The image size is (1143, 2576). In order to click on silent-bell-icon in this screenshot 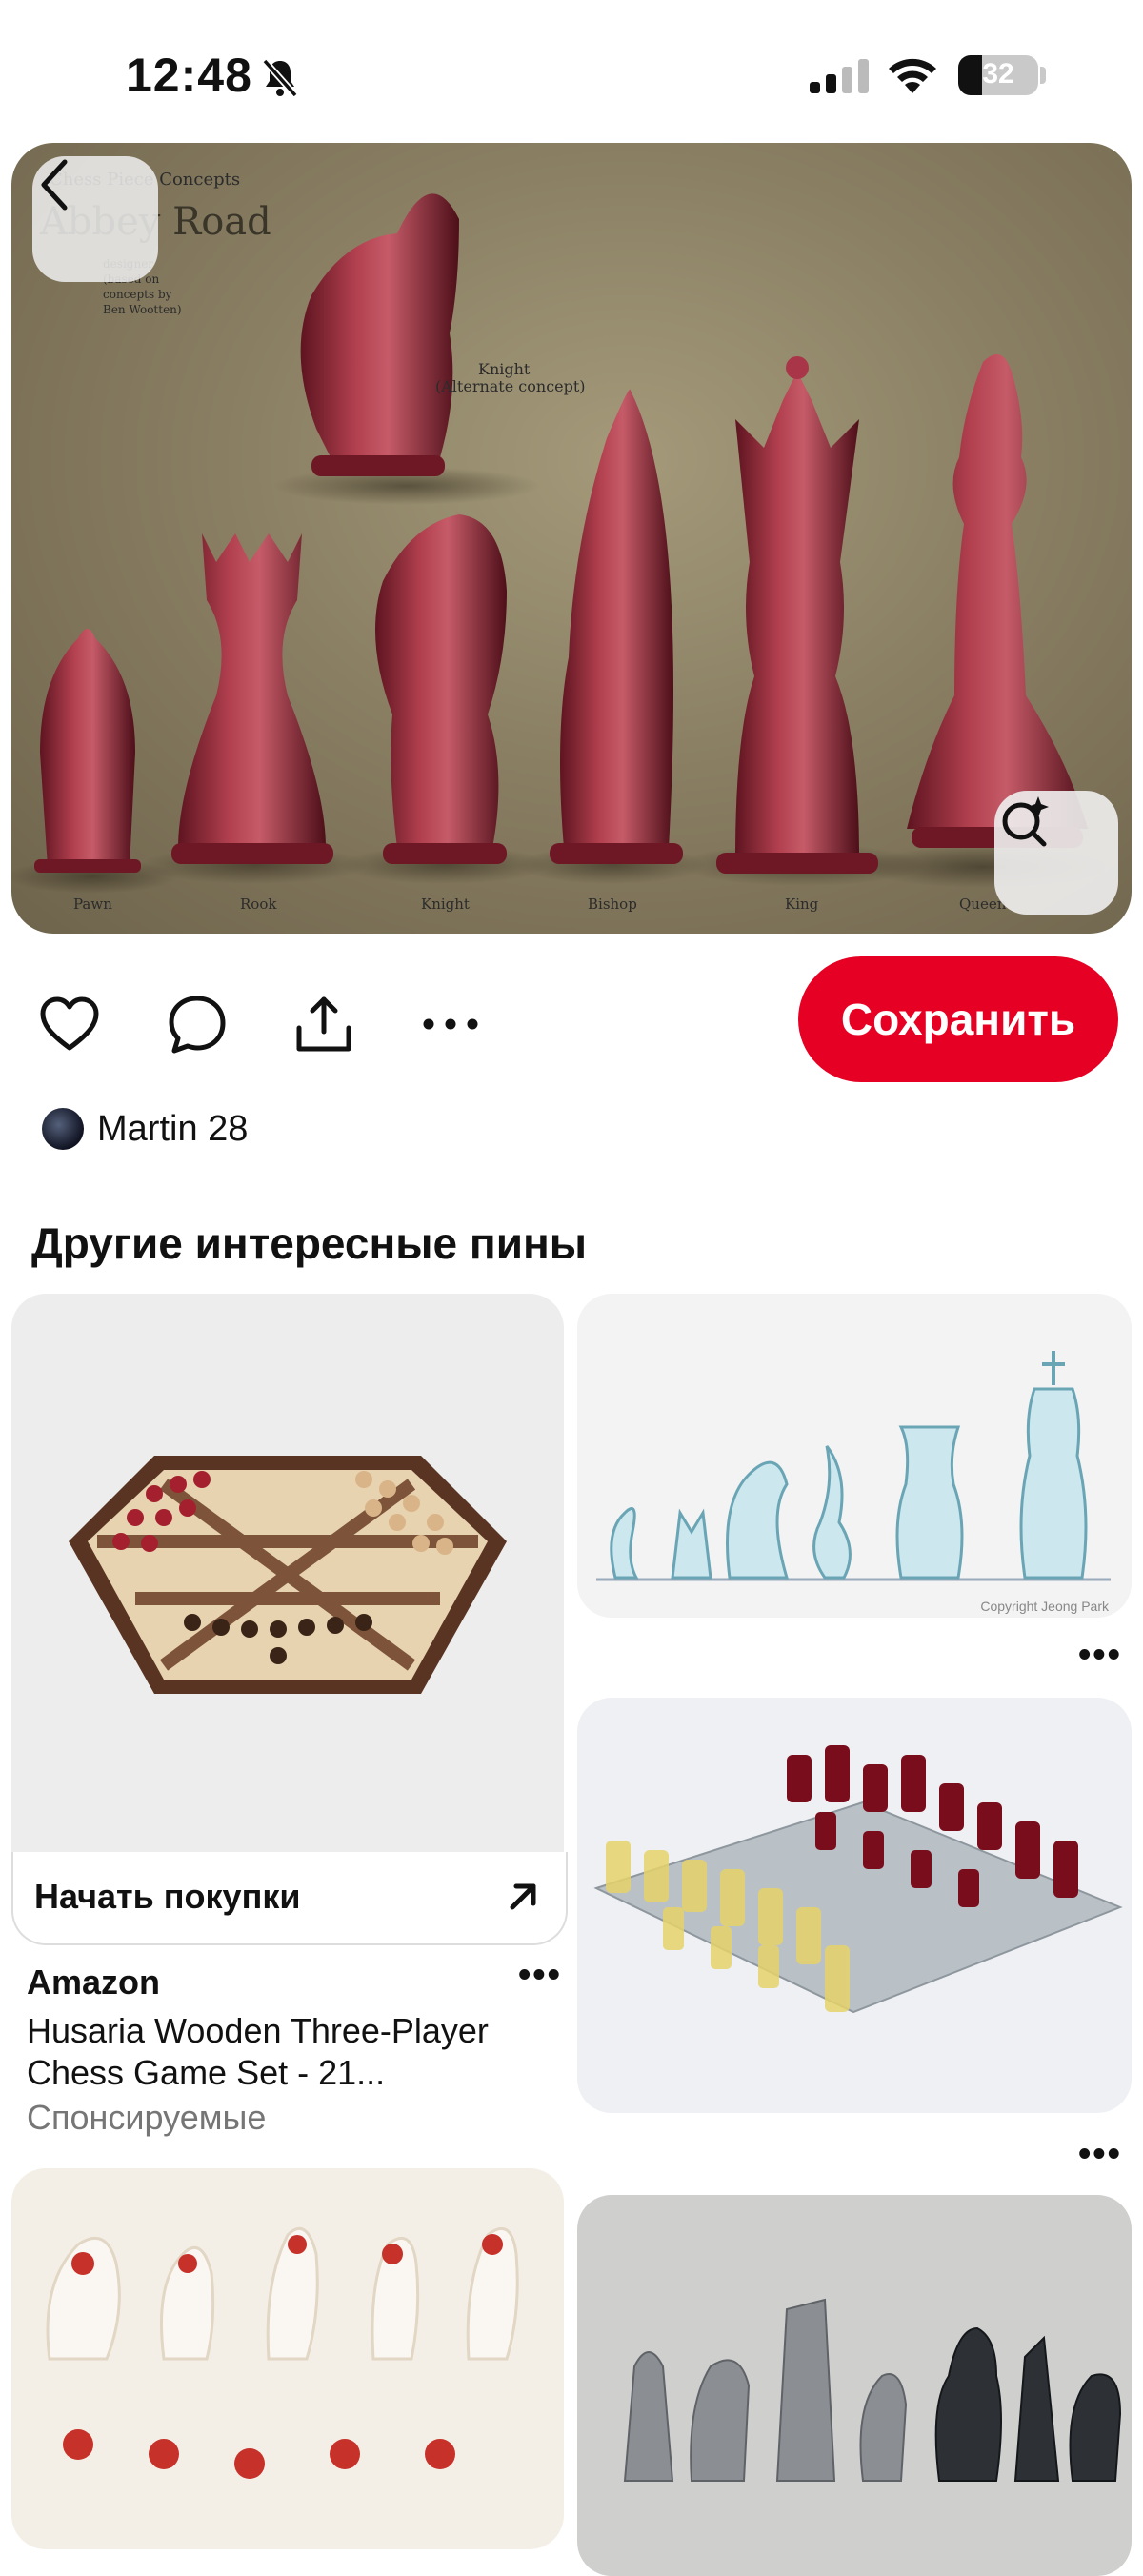, I will do `click(280, 78)`.